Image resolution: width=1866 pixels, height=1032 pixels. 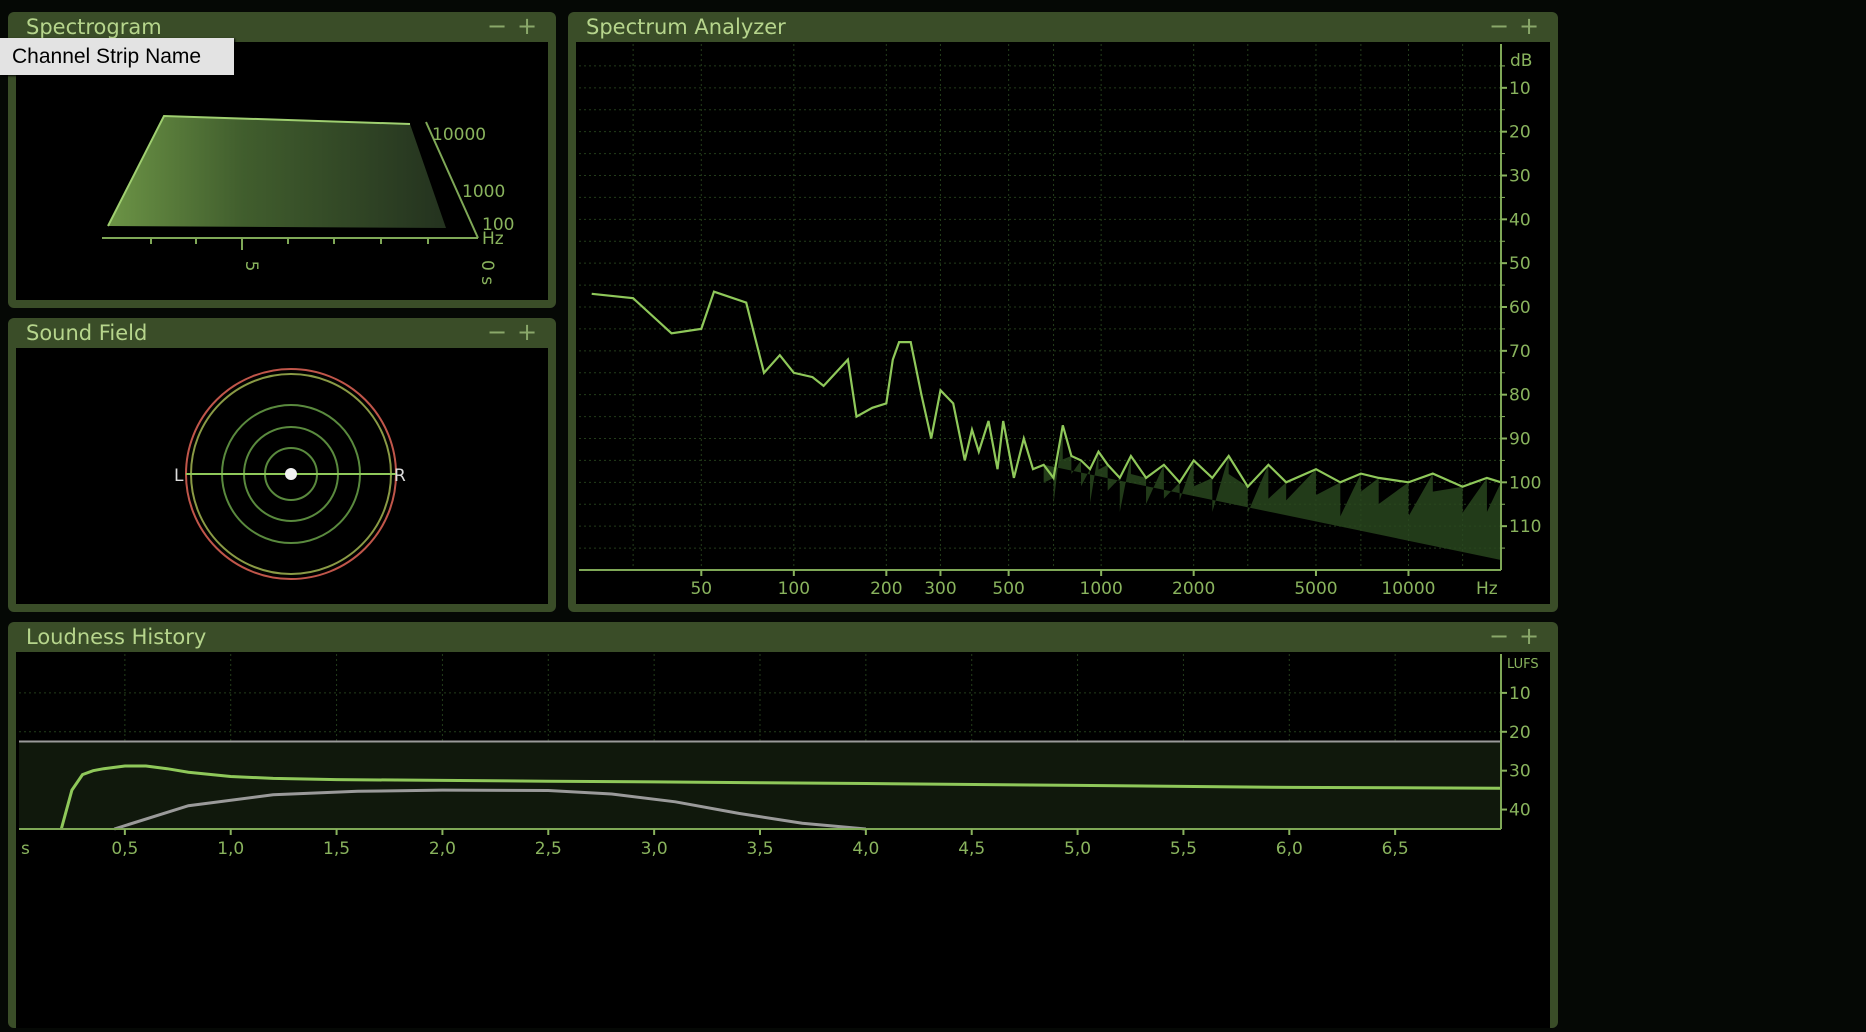 I want to click on loudness-time-label: 6,5, so click(x=1395, y=849).